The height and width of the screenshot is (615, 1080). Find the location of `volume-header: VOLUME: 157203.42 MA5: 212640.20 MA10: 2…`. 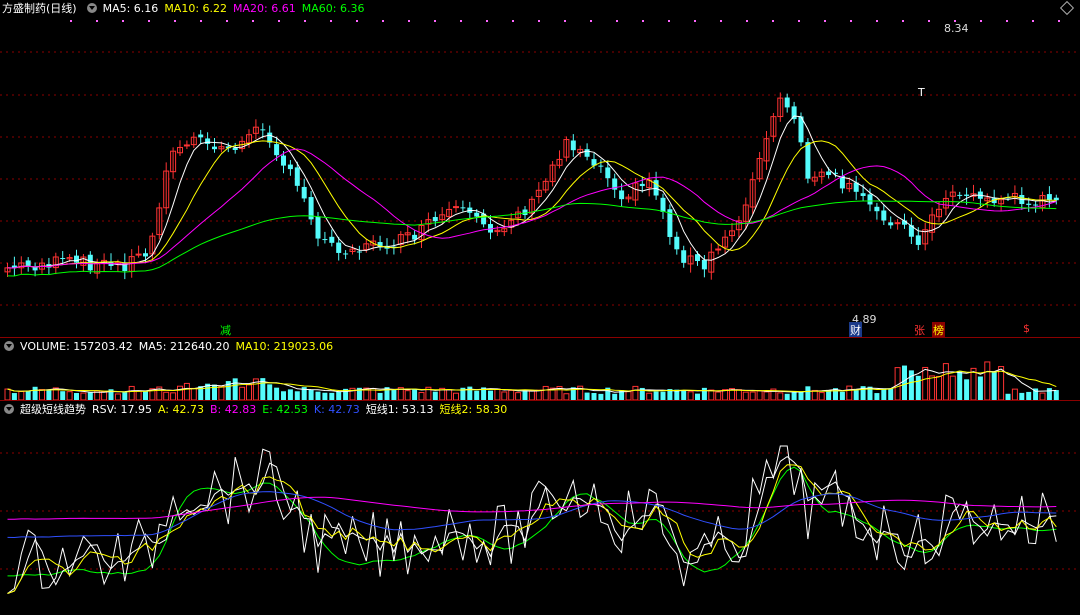

volume-header: VOLUME: 157203.42 MA5: 212640.20 MA10: 2… is located at coordinates (169, 346).